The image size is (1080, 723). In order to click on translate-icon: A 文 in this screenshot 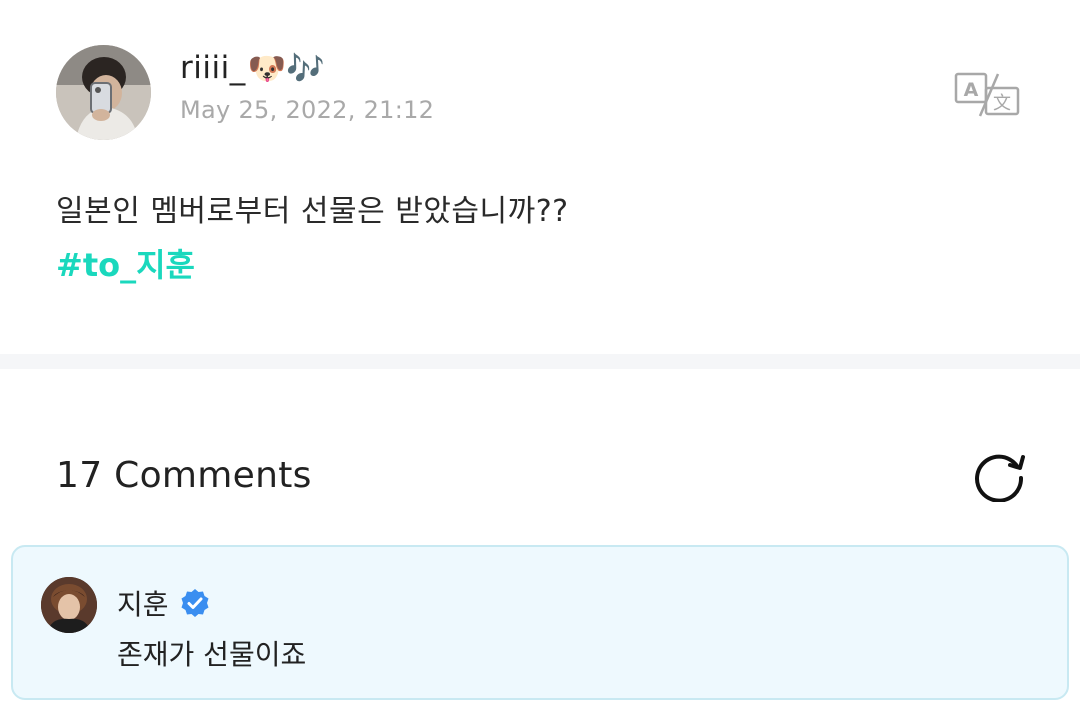, I will do `click(987, 94)`.